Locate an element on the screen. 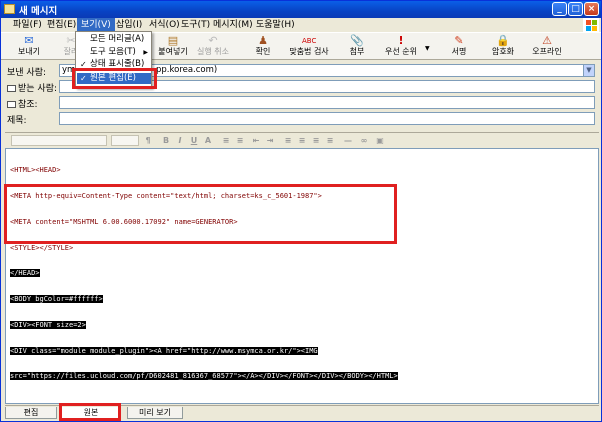 The height and width of the screenshot is (422, 602). font-select is located at coordinates (59, 140).